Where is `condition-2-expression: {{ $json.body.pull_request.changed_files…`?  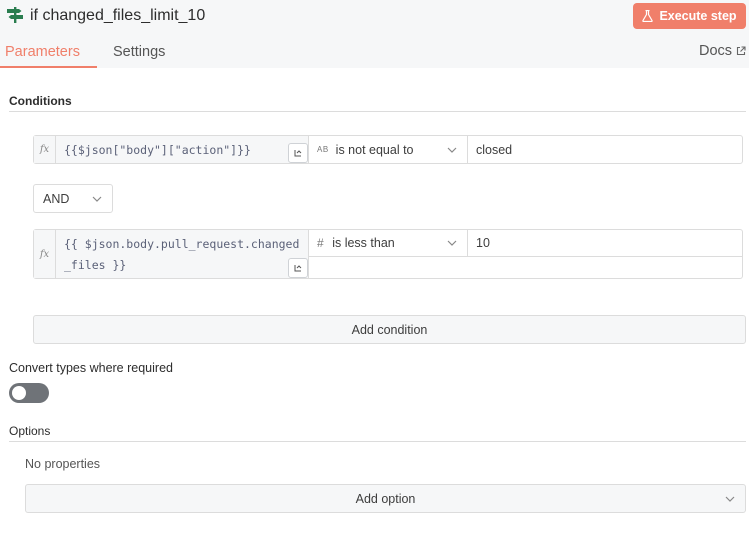 condition-2-expression: {{ $json.body.pull_request.changed_files… is located at coordinates (182, 254).